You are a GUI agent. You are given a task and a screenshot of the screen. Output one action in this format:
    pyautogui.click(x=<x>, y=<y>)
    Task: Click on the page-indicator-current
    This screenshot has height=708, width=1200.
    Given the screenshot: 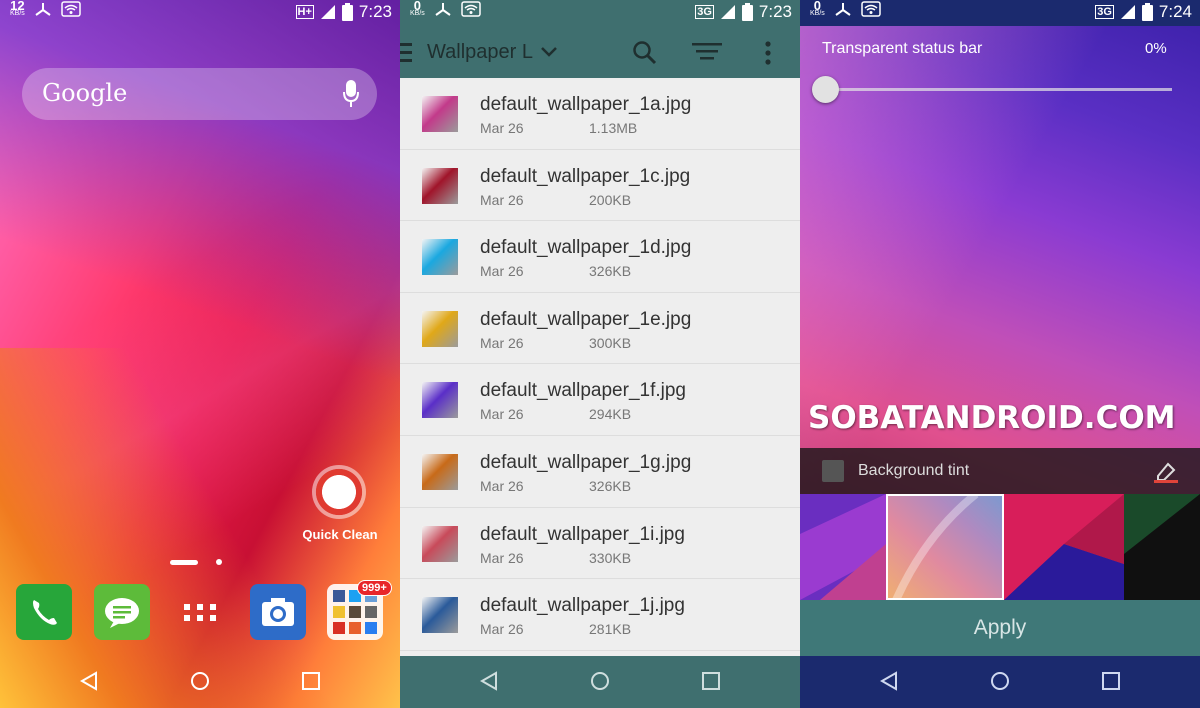 What is the action you would take?
    pyautogui.click(x=184, y=562)
    